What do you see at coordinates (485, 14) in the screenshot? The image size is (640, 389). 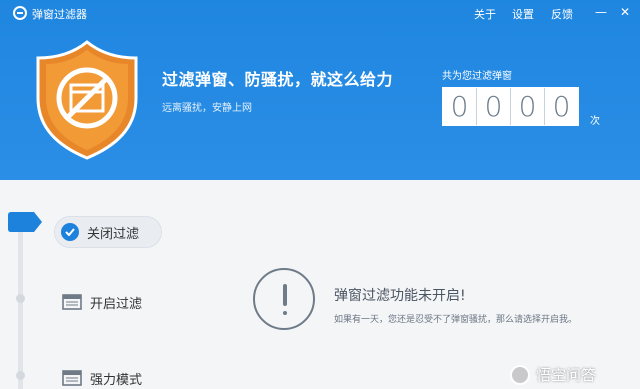 I see `menu-about: 关于` at bounding box center [485, 14].